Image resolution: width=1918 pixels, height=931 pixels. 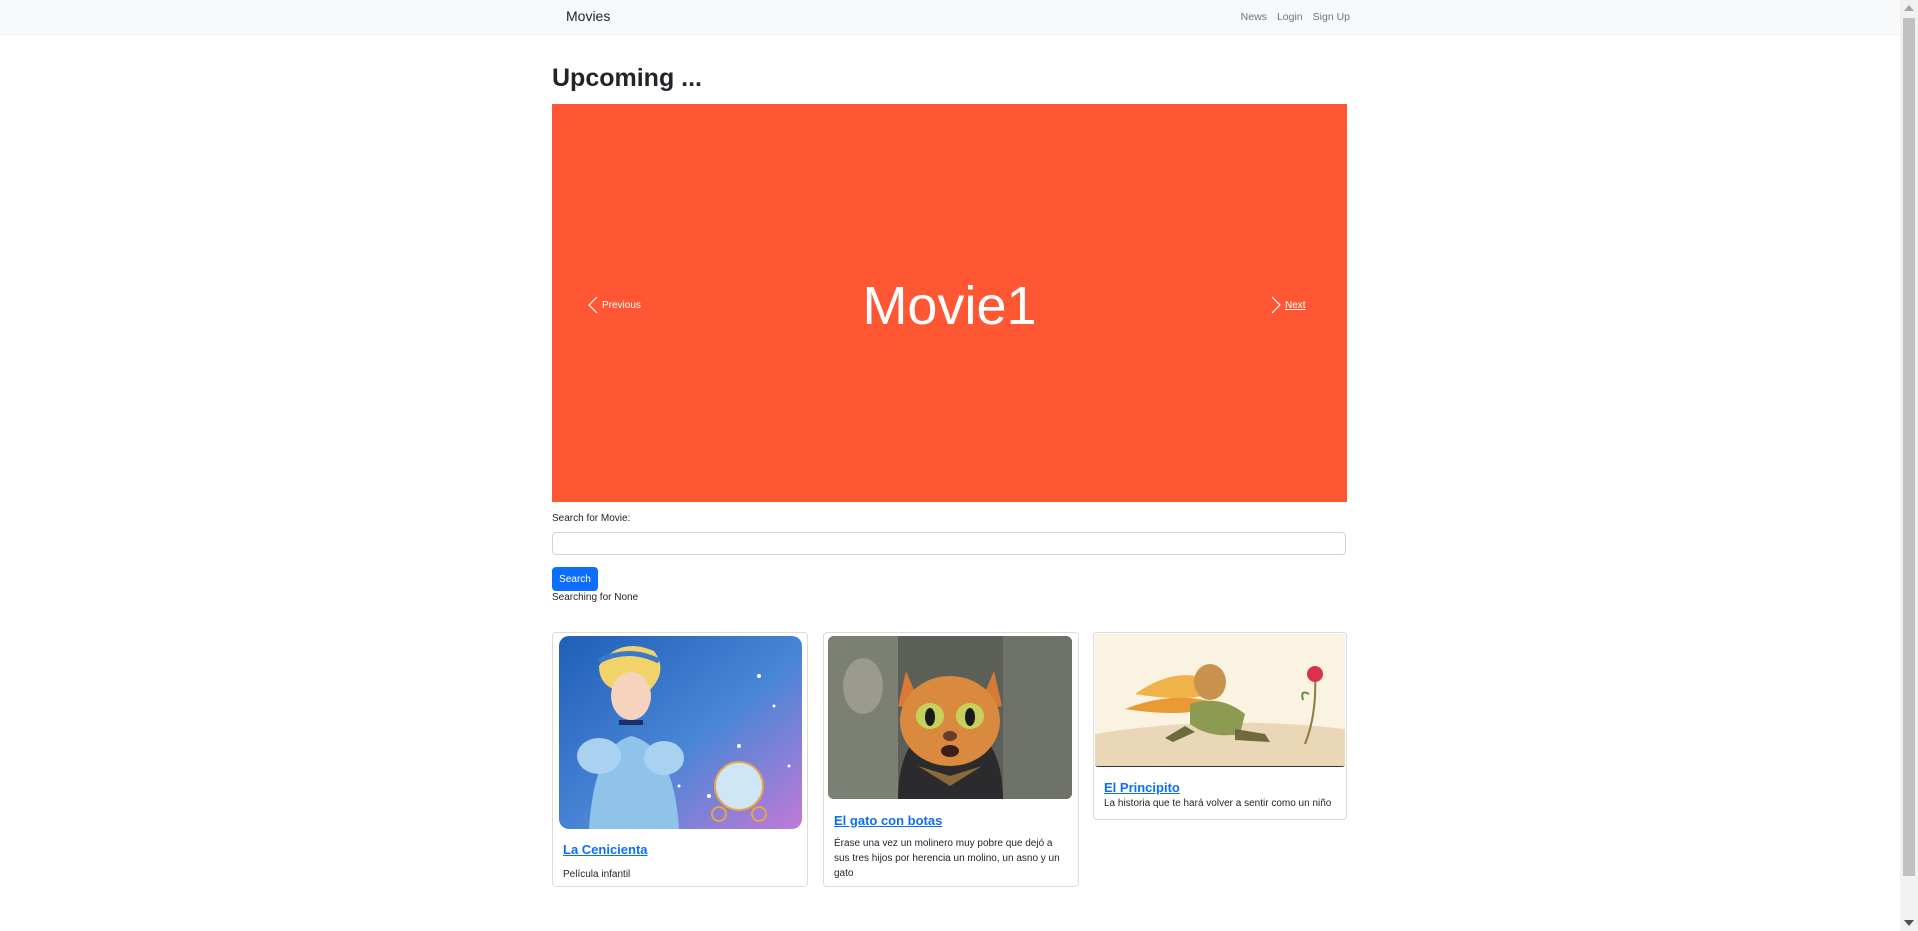 I want to click on movie-poster-la-cenicienta, so click(x=680, y=732).